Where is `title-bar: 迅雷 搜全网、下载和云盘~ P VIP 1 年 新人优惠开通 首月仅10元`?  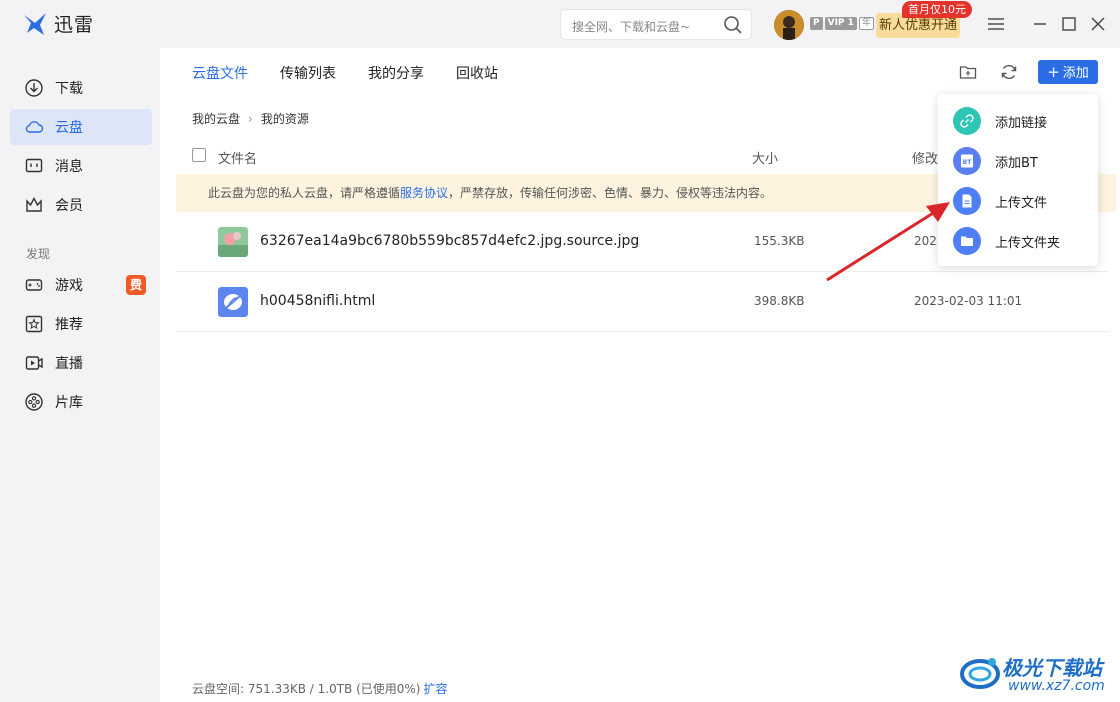
title-bar: 迅雷 搜全网、下载和云盘~ P VIP 1 年 新人优惠开通 首月仅10元 is located at coordinates (560, 24).